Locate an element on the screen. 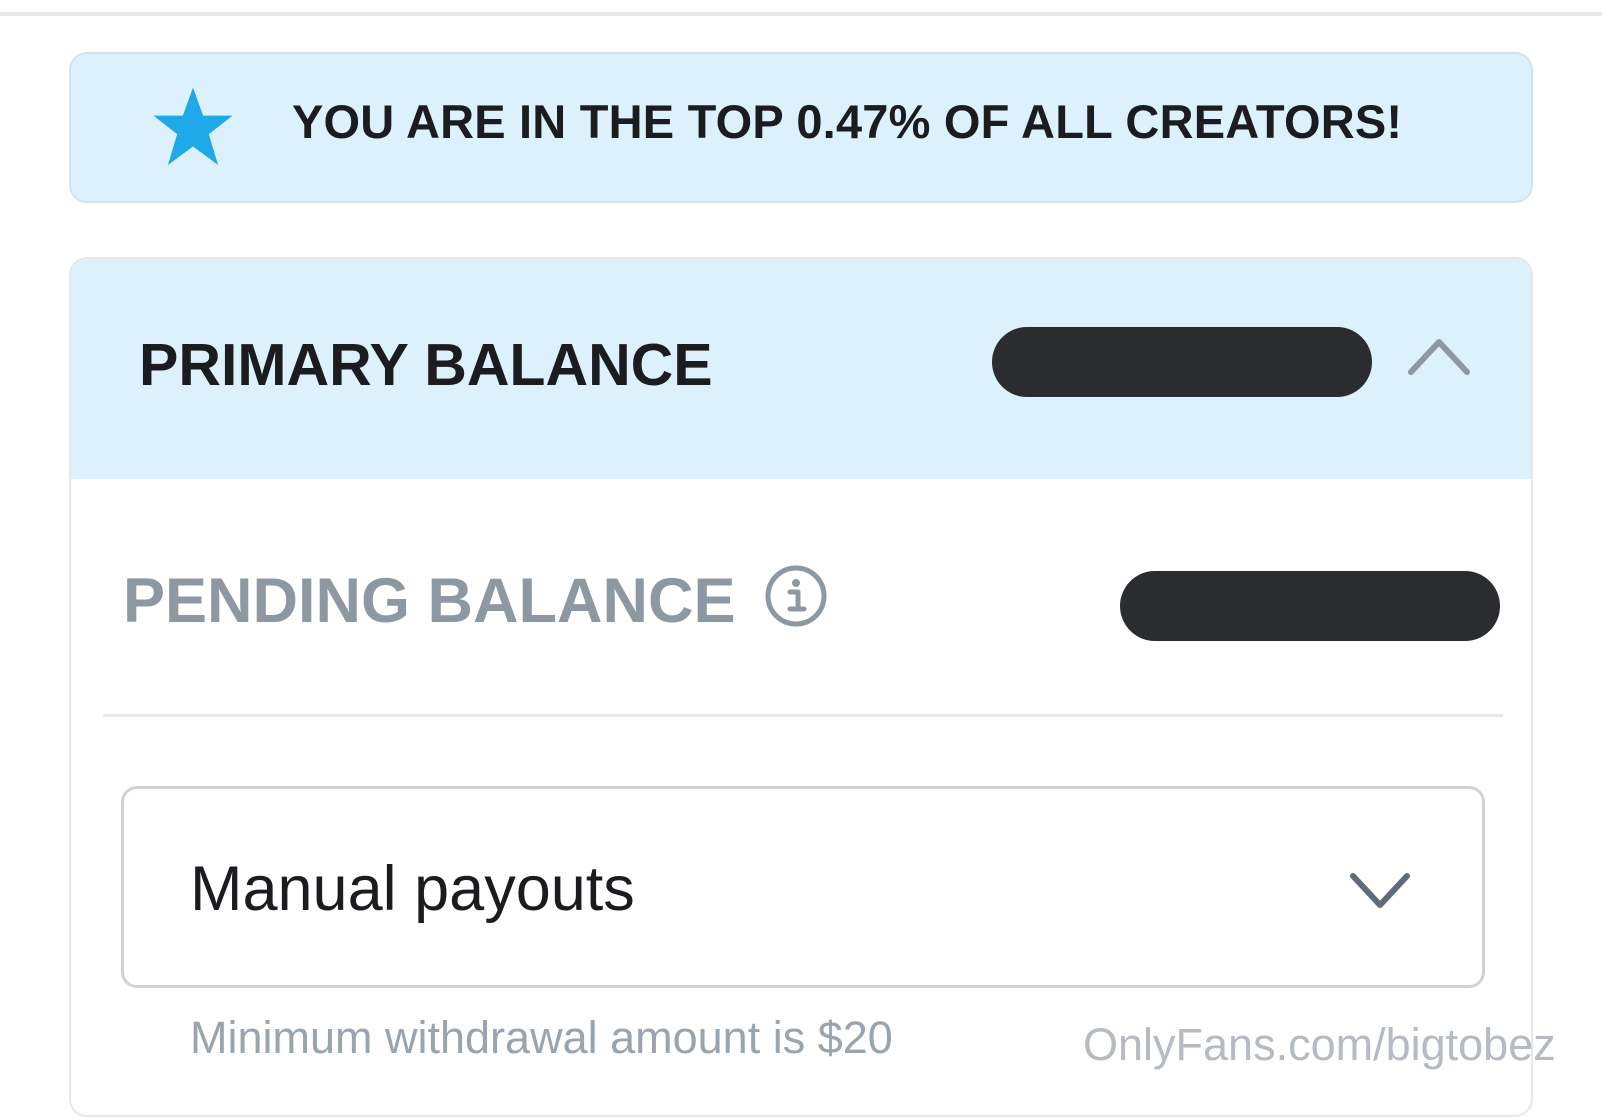 This screenshot has width=1602, height=1117. chevron-down-icon is located at coordinates (1380, 890).